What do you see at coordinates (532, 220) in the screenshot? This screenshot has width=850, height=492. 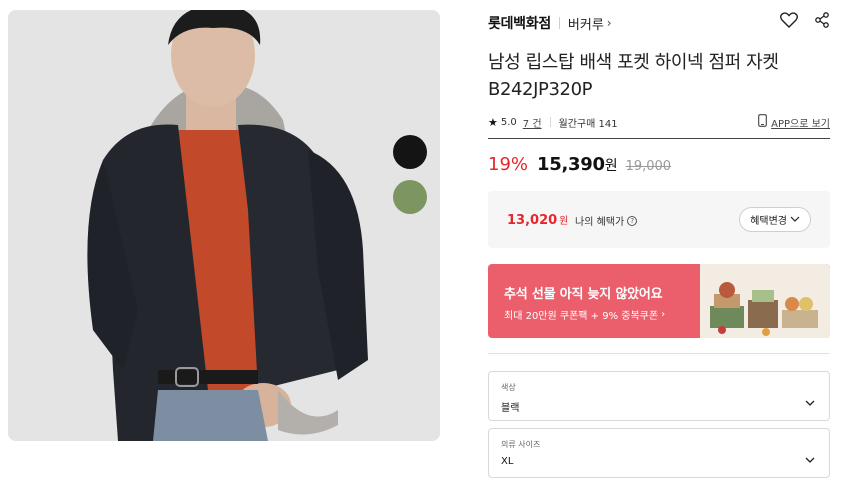 I see `benefit-price-value: 13,020` at bounding box center [532, 220].